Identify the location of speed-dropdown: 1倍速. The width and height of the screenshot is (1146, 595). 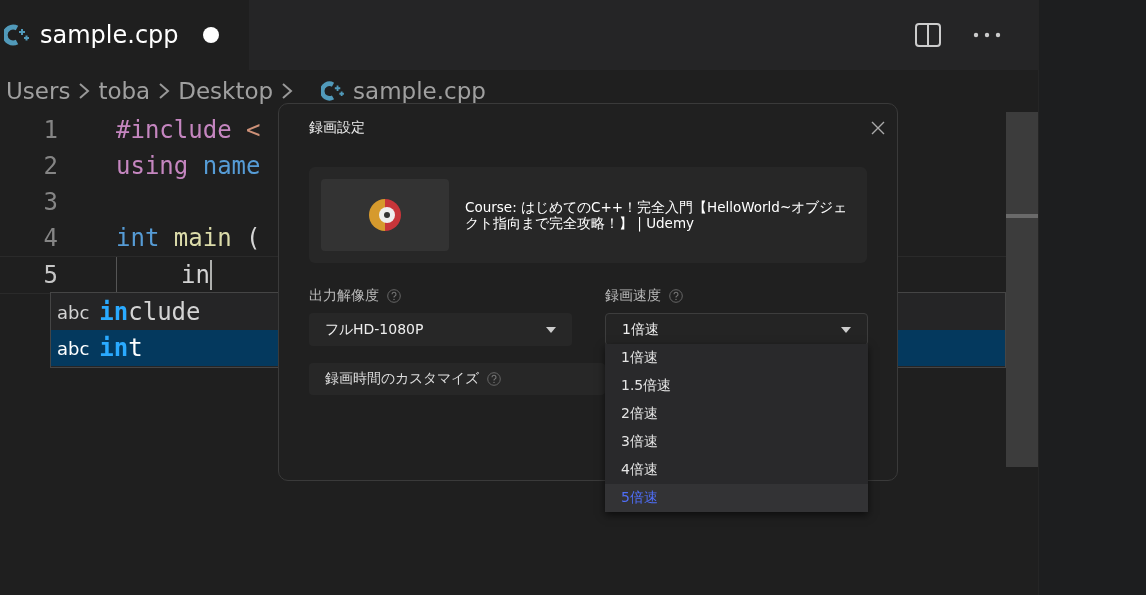
(736, 329).